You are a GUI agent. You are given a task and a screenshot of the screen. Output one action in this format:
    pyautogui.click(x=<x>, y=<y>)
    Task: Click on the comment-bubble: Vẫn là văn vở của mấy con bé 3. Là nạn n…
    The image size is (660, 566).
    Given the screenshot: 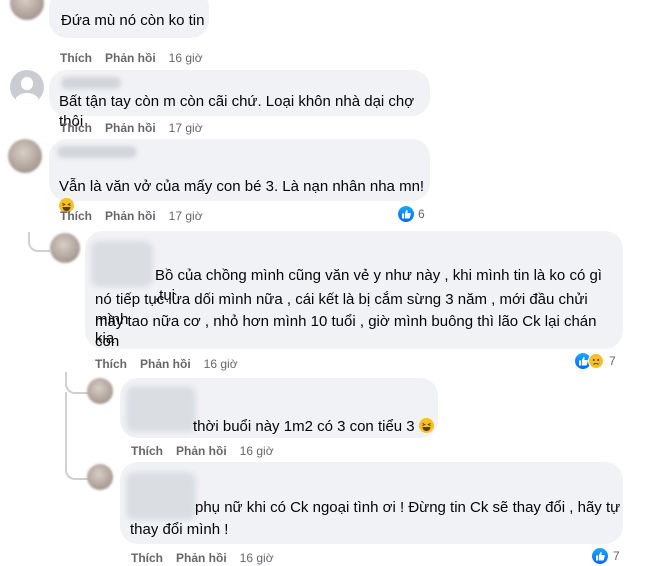 What is the action you would take?
    pyautogui.click(x=239, y=176)
    